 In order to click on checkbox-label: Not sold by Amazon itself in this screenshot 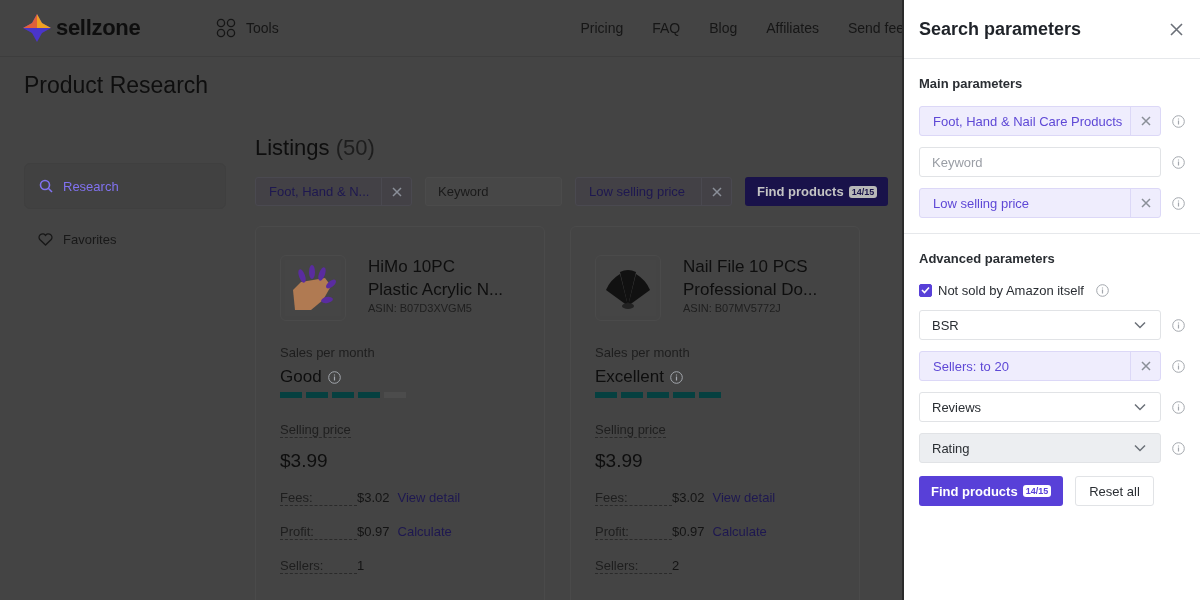, I will do `click(1011, 290)`.